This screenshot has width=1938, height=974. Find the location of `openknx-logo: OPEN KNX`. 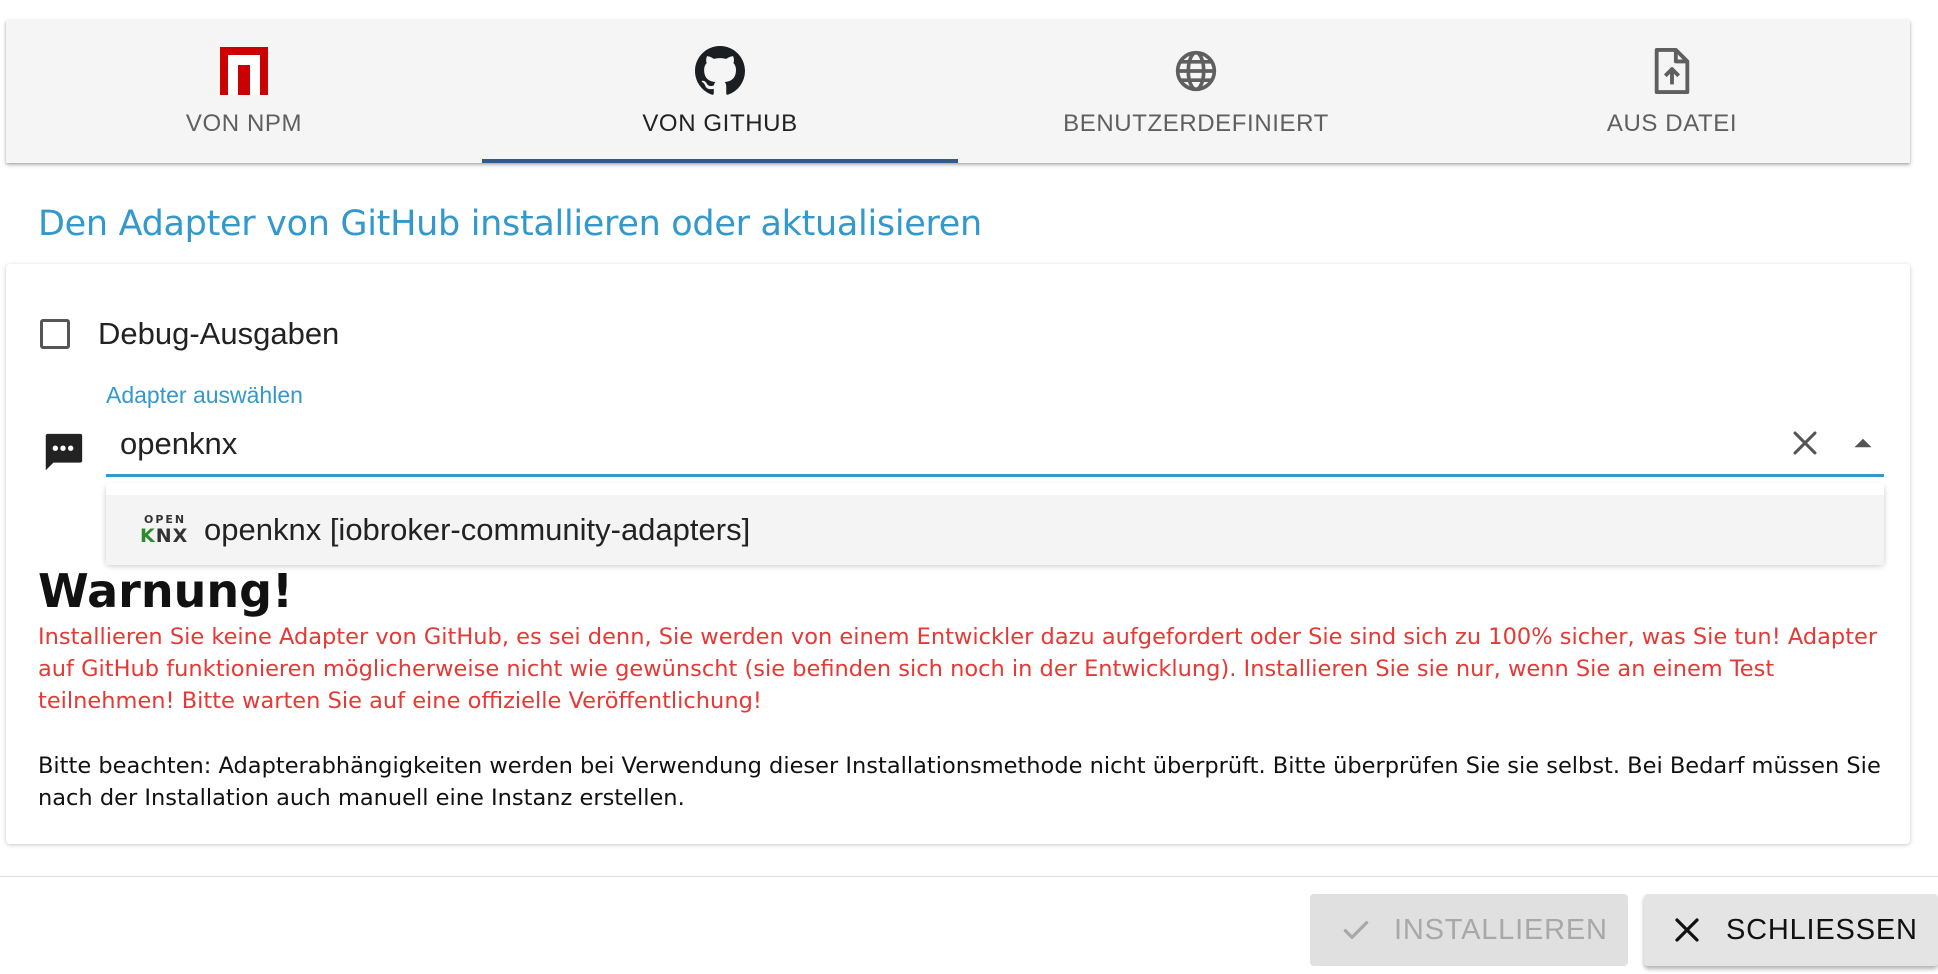

openknx-logo: OPEN KNX is located at coordinates (164, 530).